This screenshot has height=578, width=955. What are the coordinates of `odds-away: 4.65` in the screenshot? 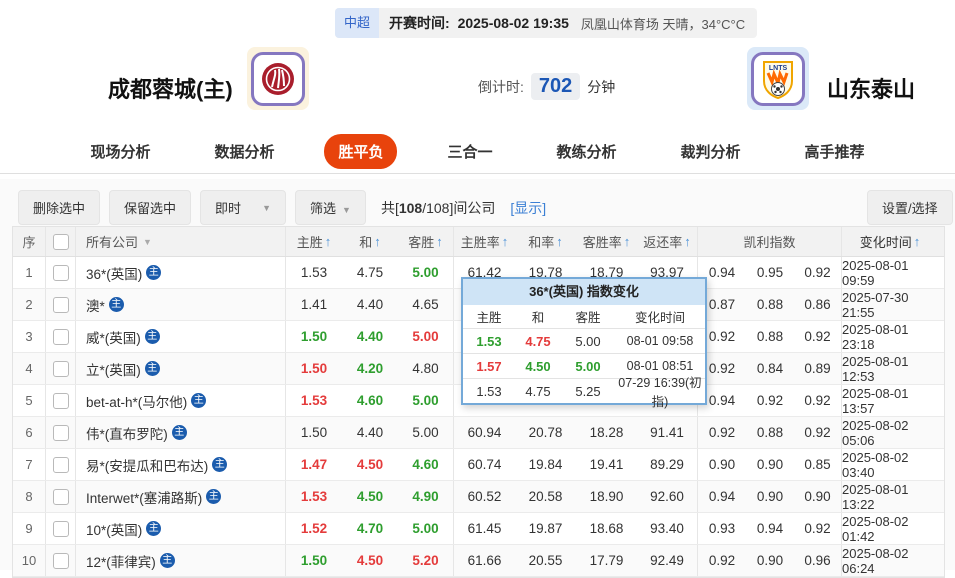 It's located at (426, 304).